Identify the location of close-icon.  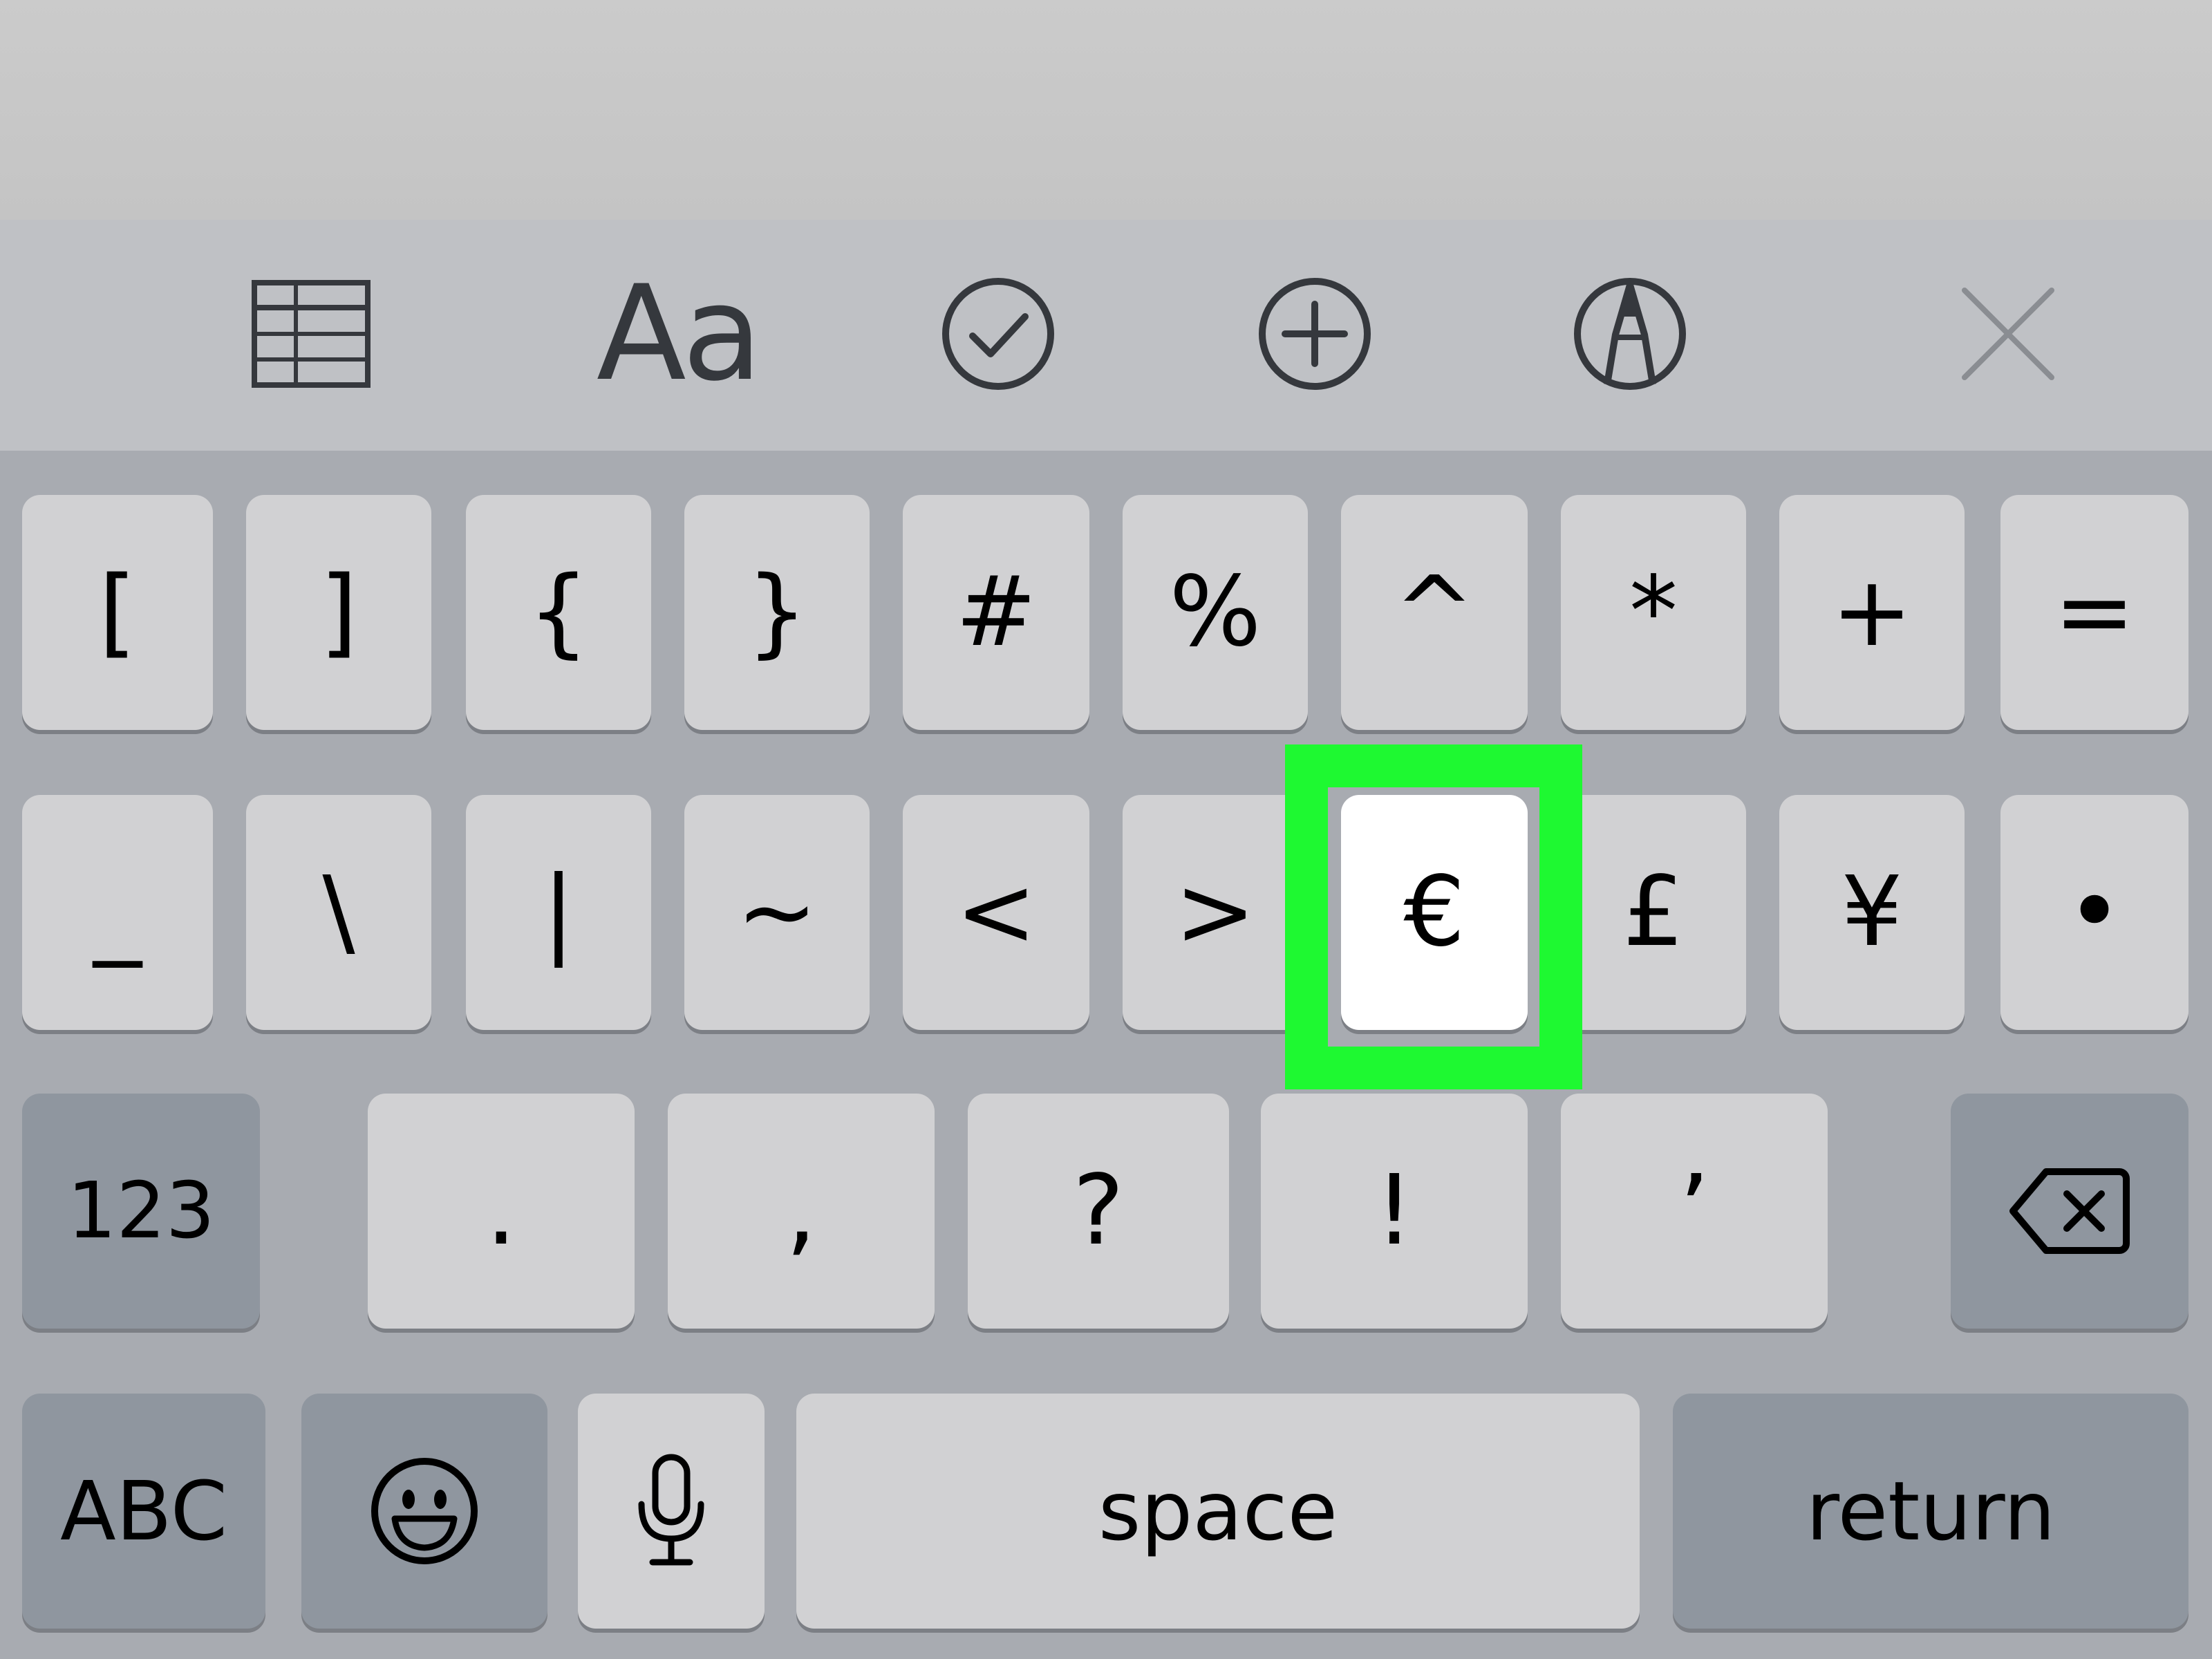
(2008, 334).